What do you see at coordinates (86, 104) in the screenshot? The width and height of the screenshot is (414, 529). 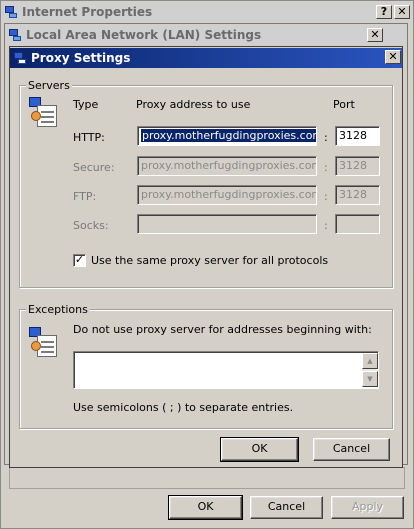 I see `type-column-header: Type` at bounding box center [86, 104].